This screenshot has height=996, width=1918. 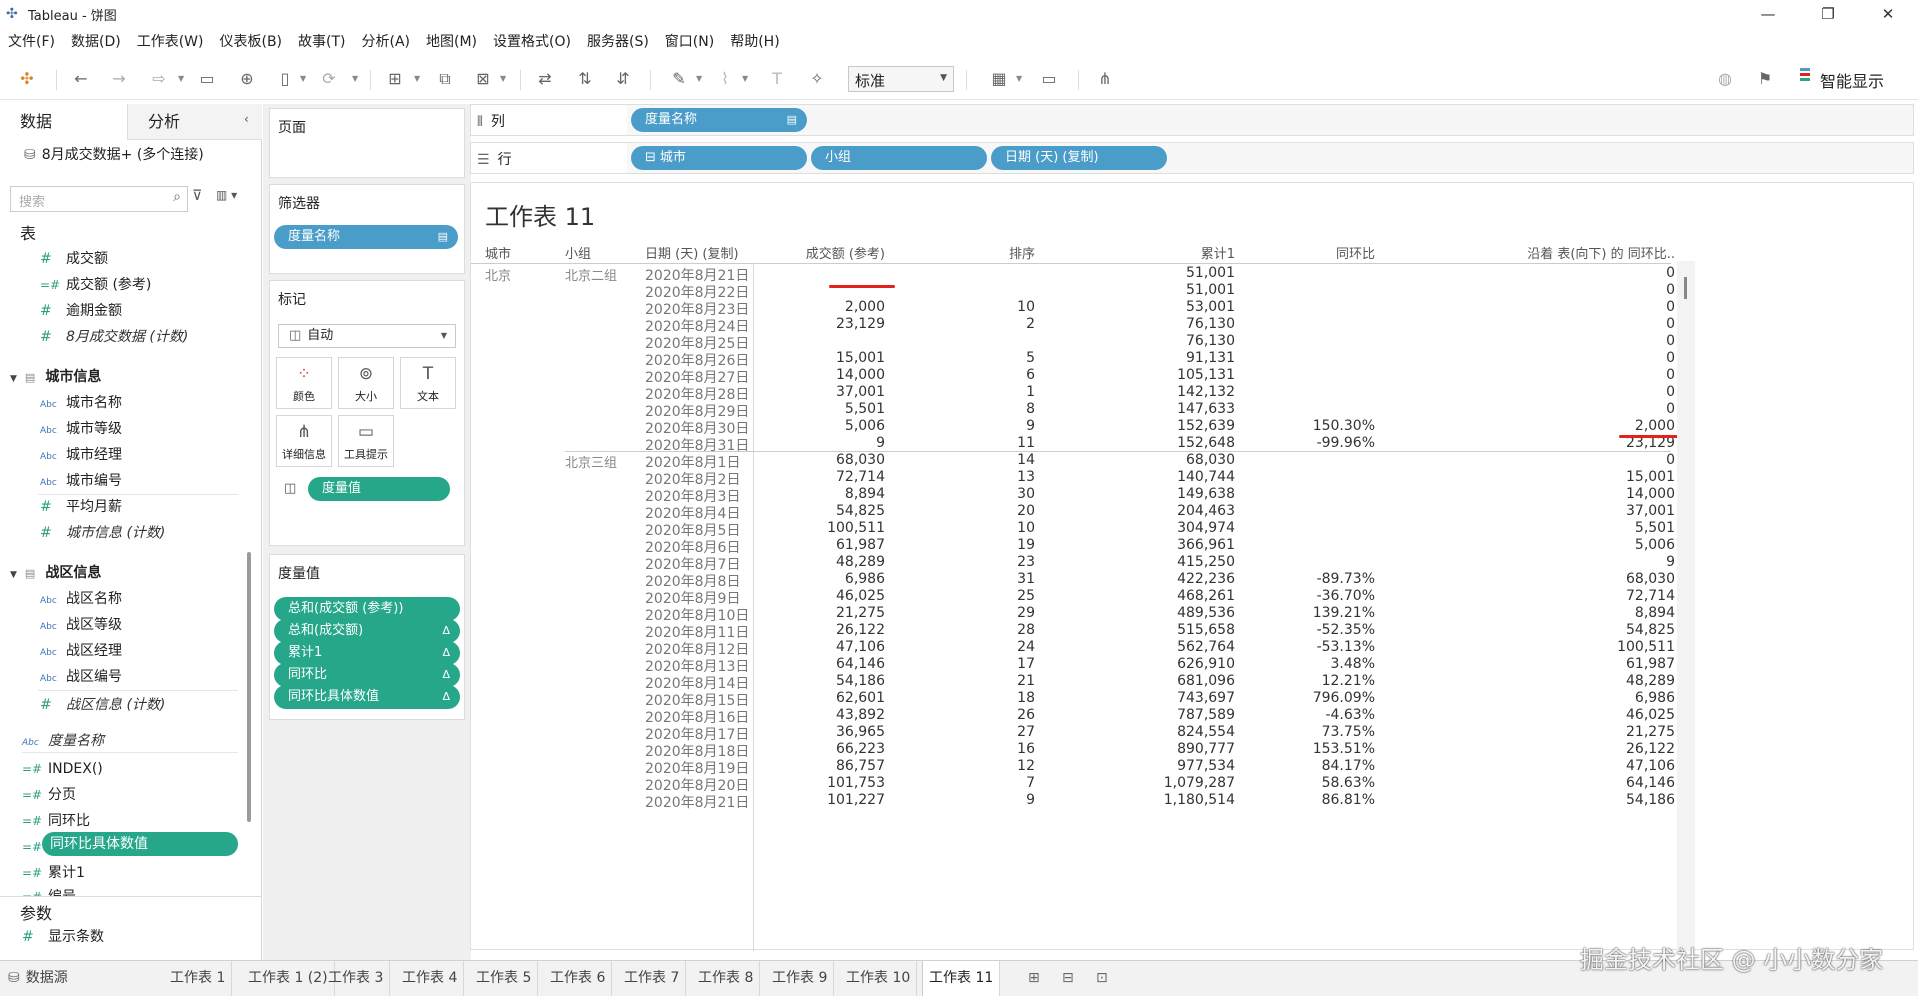 I want to click on show-me-button: 智能显示, so click(x=1852, y=80).